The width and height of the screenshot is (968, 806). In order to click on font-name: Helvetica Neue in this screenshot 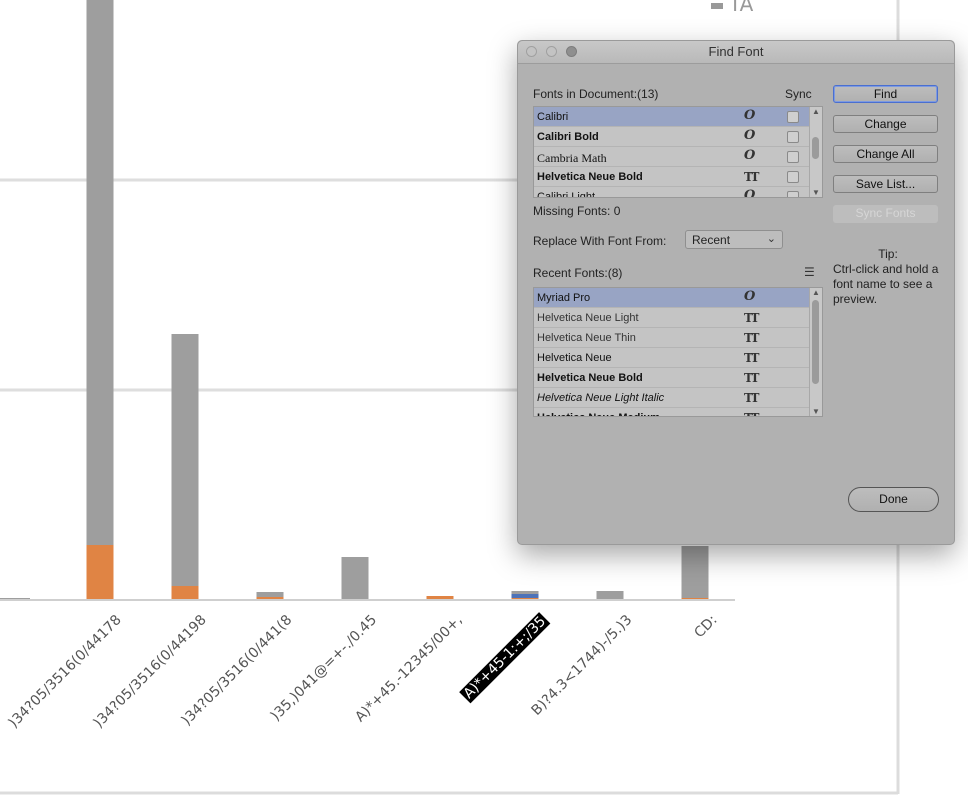, I will do `click(574, 358)`.